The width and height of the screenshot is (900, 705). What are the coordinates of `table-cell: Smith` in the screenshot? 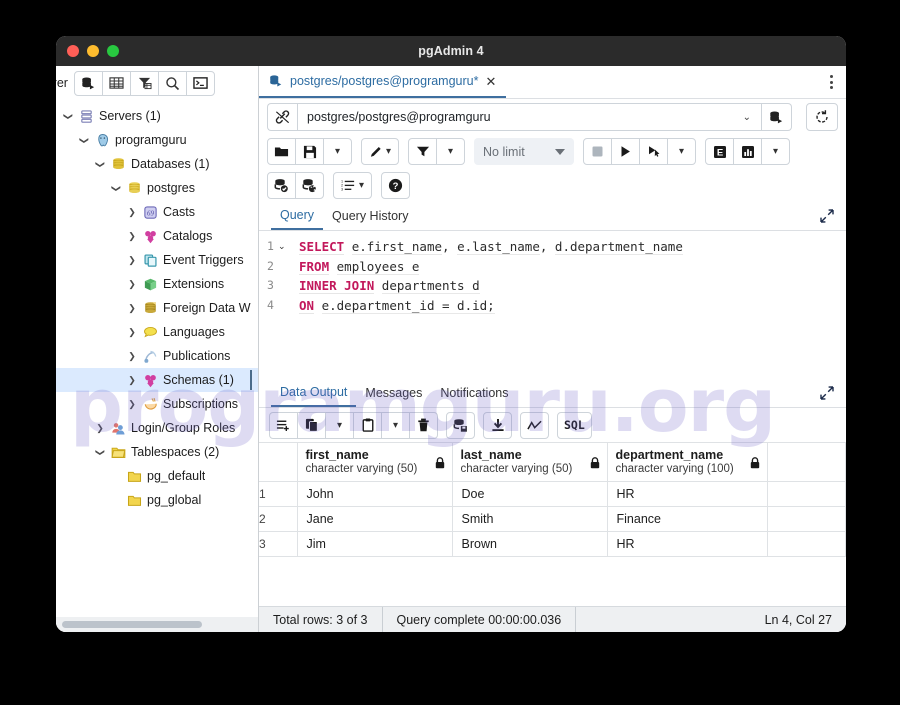 It's located at (530, 519).